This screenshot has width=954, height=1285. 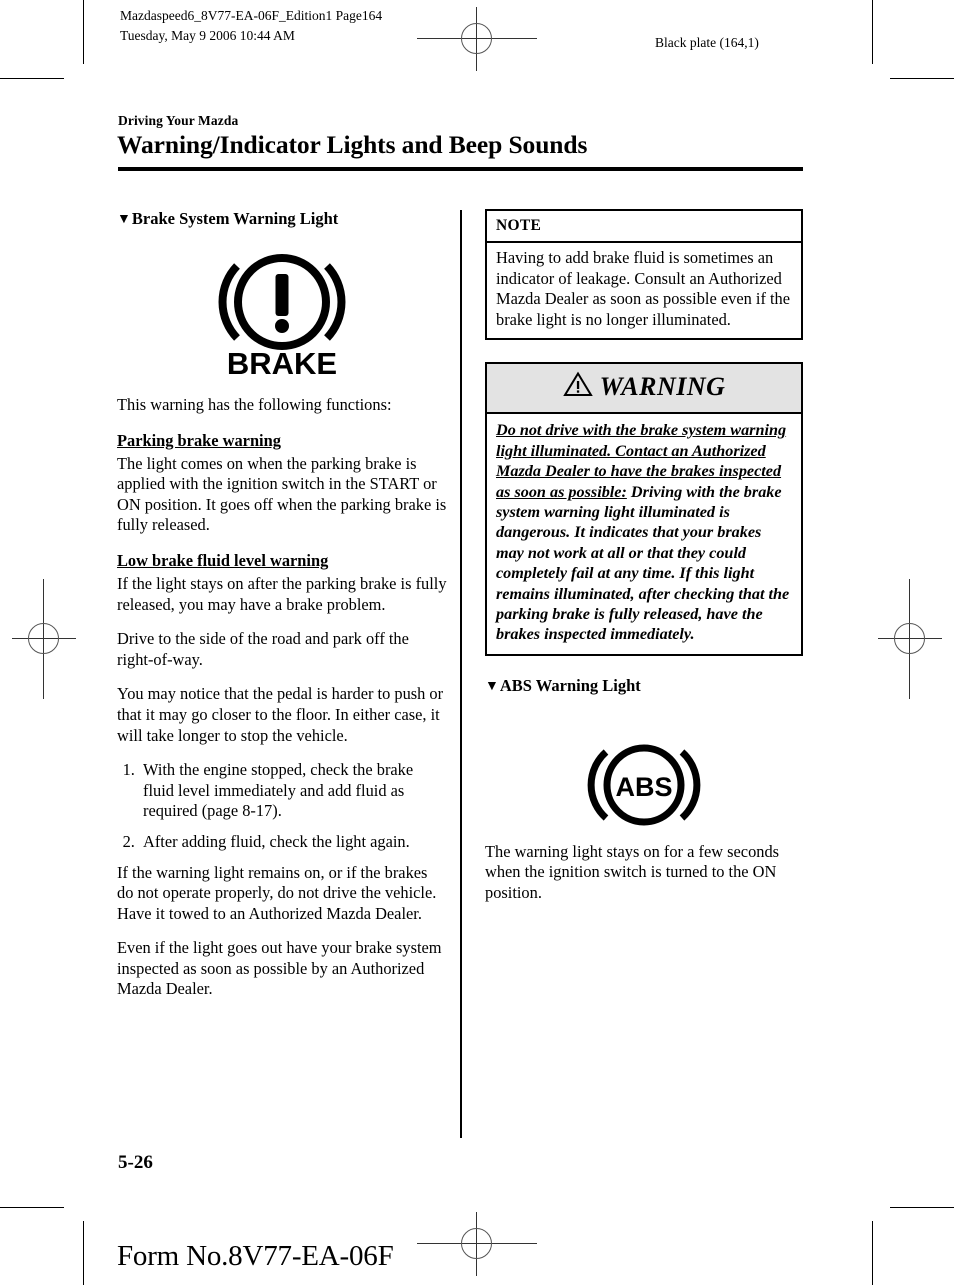 I want to click on abs-icon-label: ABS, so click(x=643, y=787).